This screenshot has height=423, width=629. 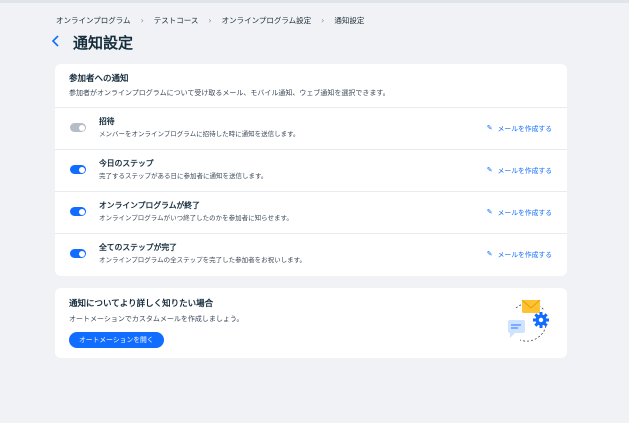 What do you see at coordinates (156, 319) in the screenshot?
I see `learn-more-description: オートメーションでカスタムメールを作成しましょう。` at bounding box center [156, 319].